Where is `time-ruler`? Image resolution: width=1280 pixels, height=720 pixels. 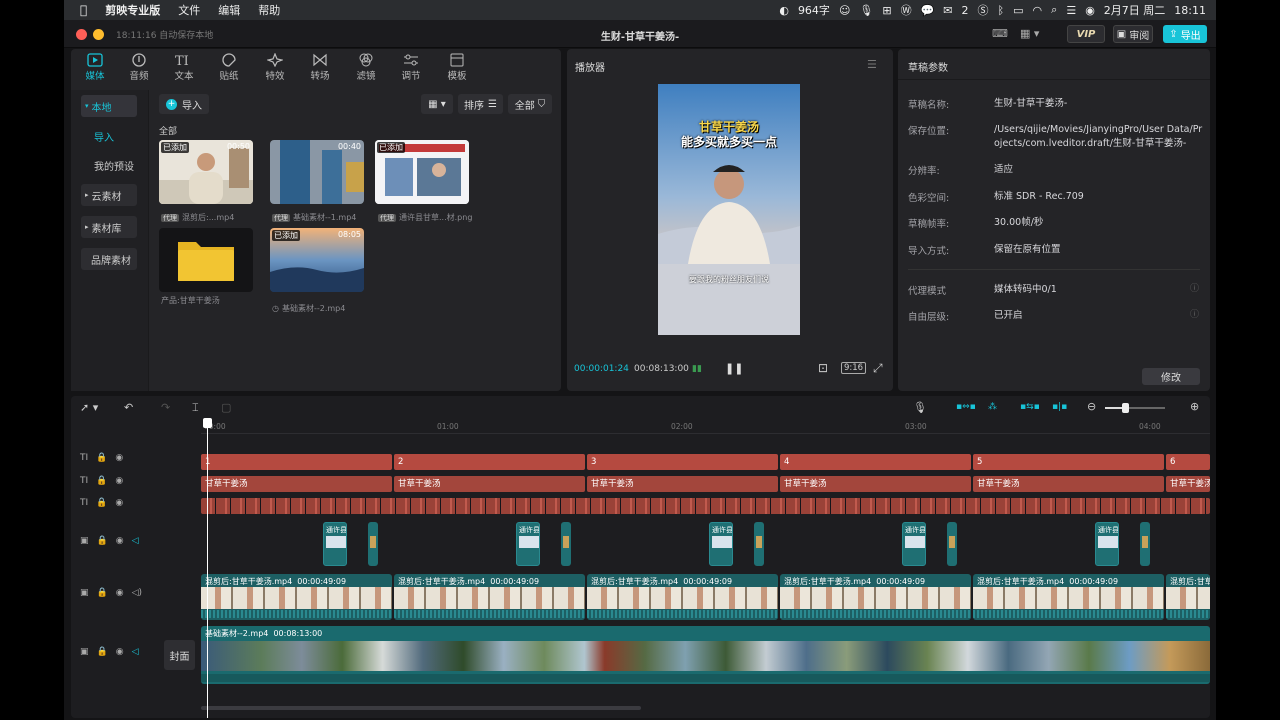 time-ruler is located at coordinates (705, 427).